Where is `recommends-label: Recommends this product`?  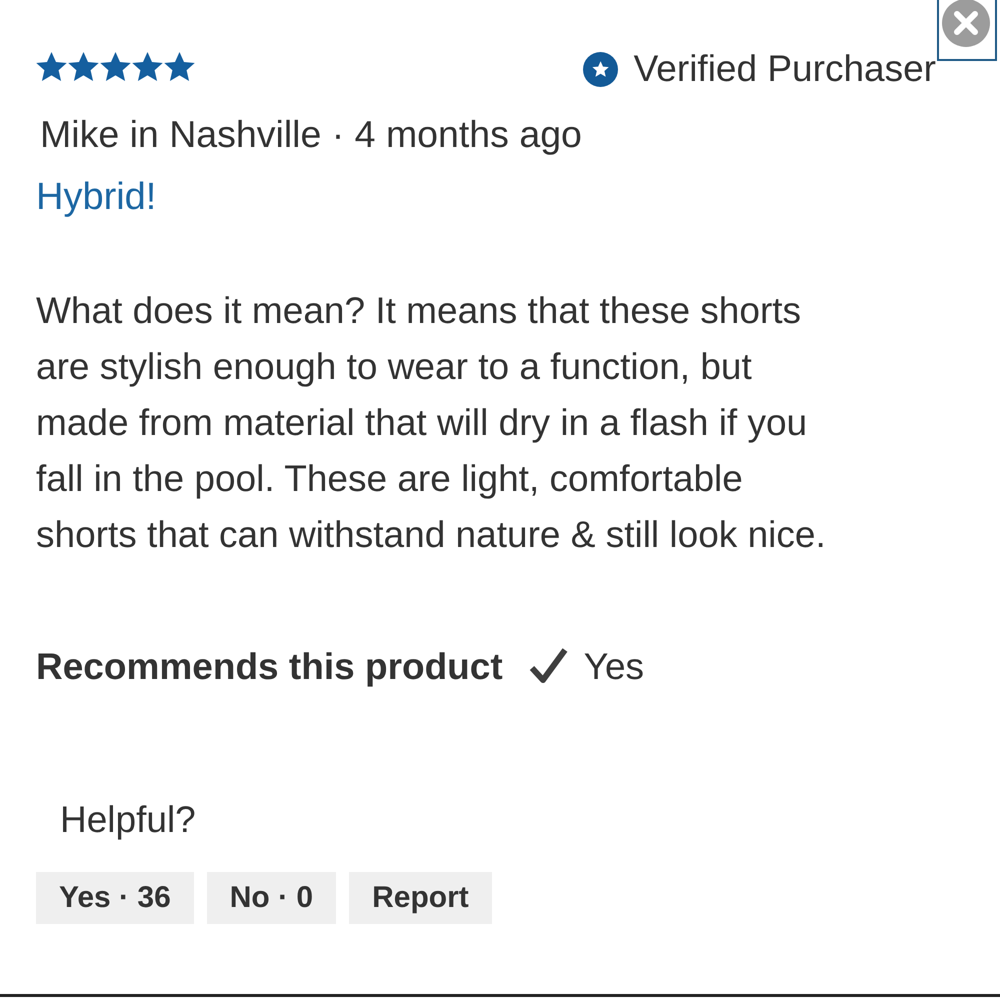
recommends-label: Recommends this product is located at coordinates (269, 667).